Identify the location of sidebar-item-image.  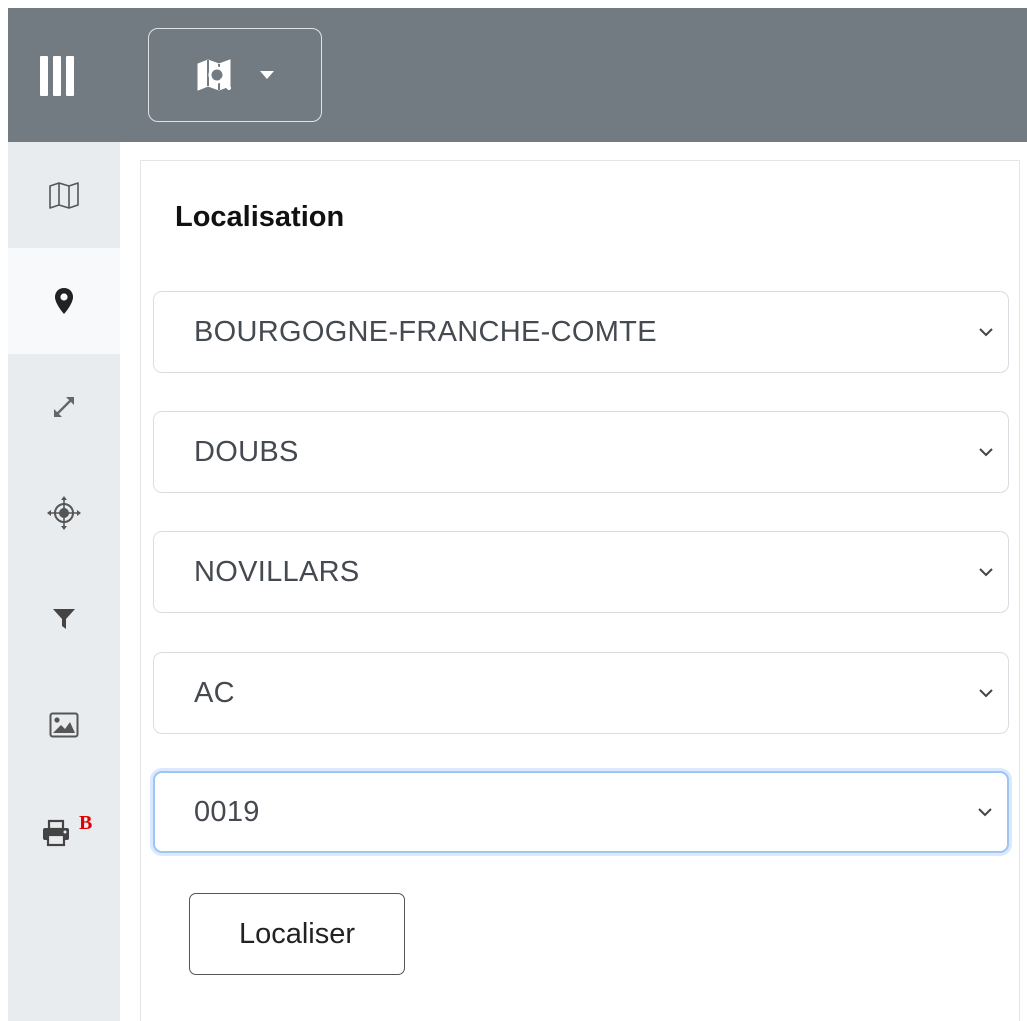
(64, 725).